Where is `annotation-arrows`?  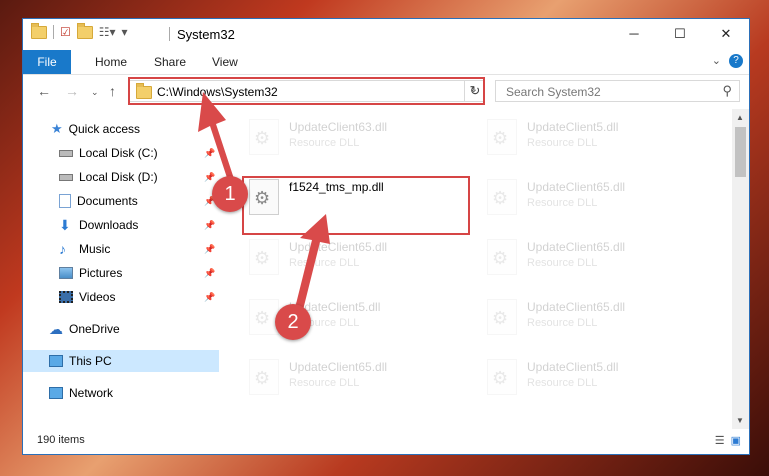
annotation-arrows is located at coordinates (264, 207).